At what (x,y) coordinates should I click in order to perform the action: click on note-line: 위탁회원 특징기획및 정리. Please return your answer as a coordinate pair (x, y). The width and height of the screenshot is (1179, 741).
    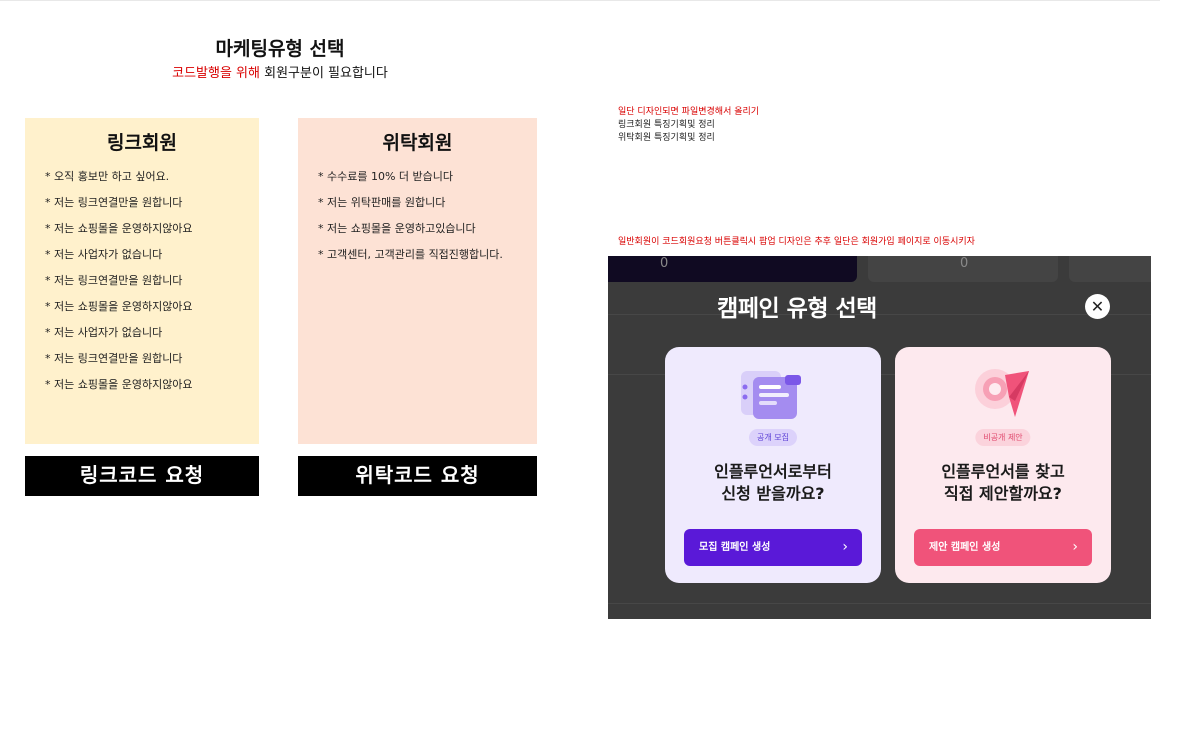
    Looking at the image, I should click on (666, 138).